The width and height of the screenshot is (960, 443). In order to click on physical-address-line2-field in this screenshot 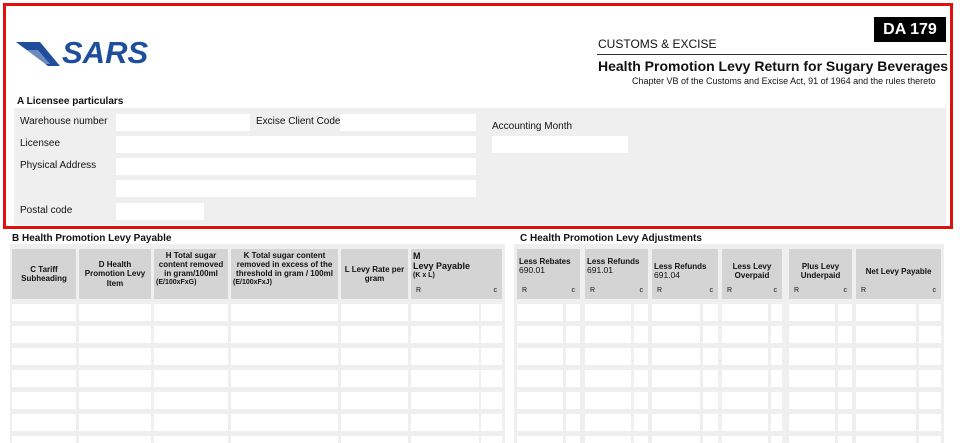, I will do `click(296, 188)`.